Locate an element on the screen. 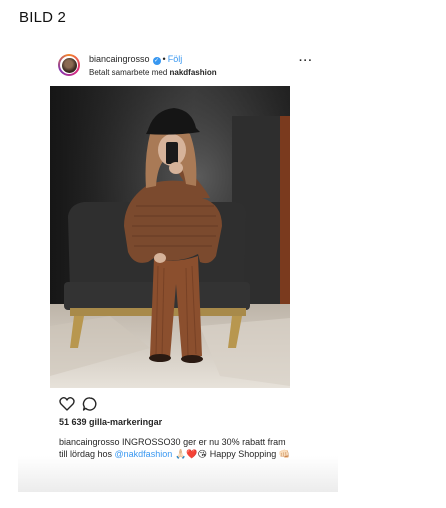 This screenshot has height=508, width=446. avatar is located at coordinates (69, 65).